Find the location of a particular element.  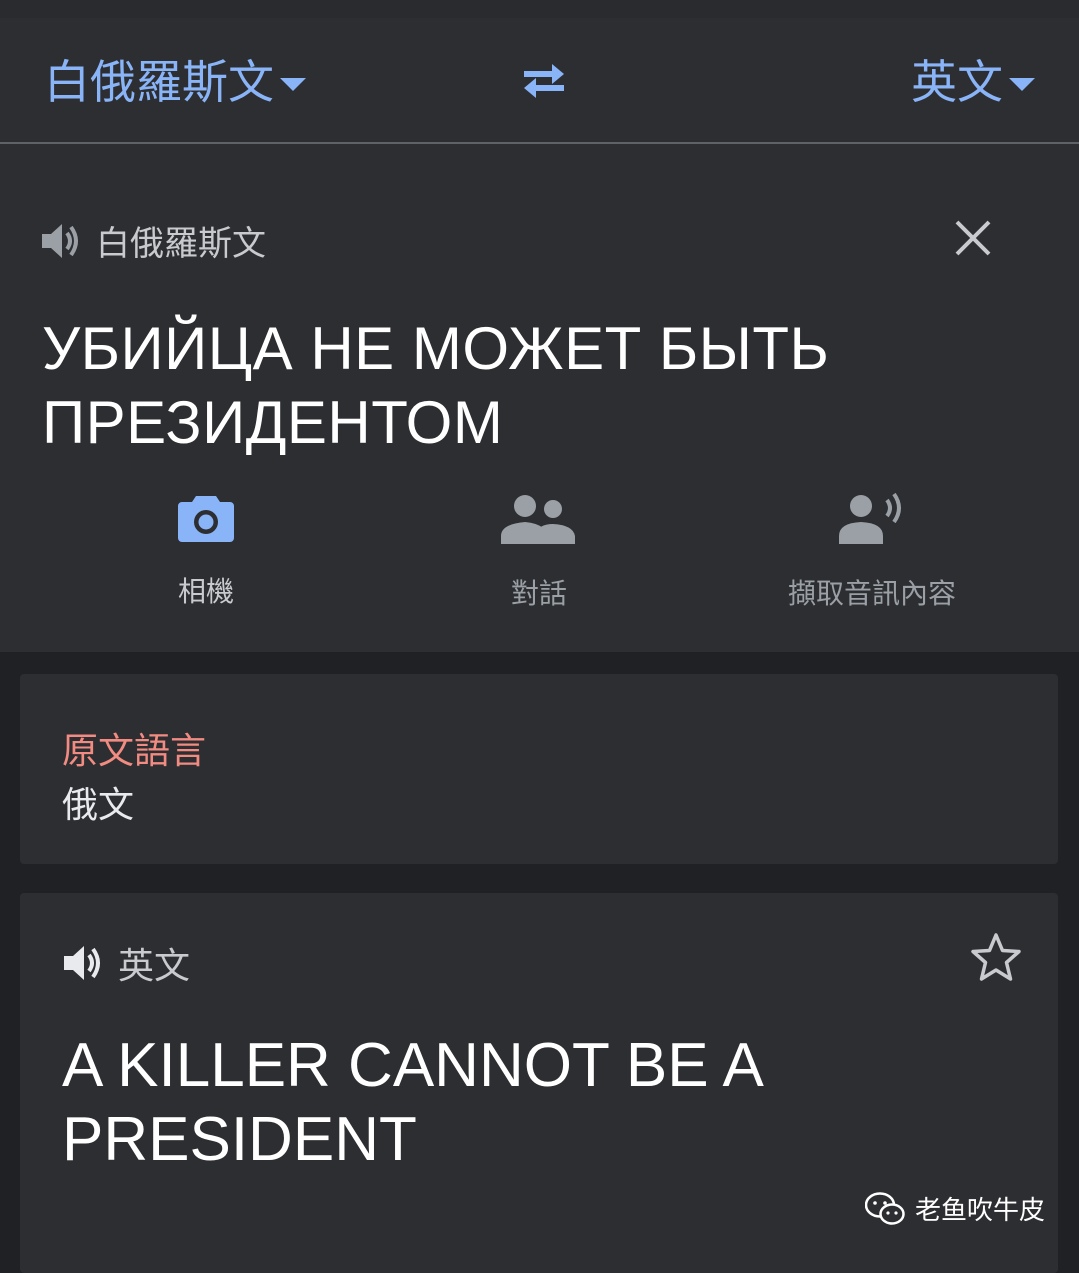

transcribe-icon is located at coordinates (870, 518).